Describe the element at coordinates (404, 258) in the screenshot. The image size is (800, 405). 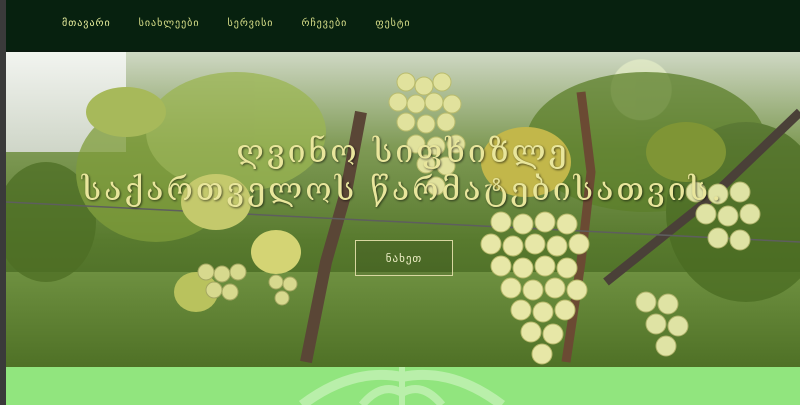
I see `hero-view-button: ნახეთ` at that location.